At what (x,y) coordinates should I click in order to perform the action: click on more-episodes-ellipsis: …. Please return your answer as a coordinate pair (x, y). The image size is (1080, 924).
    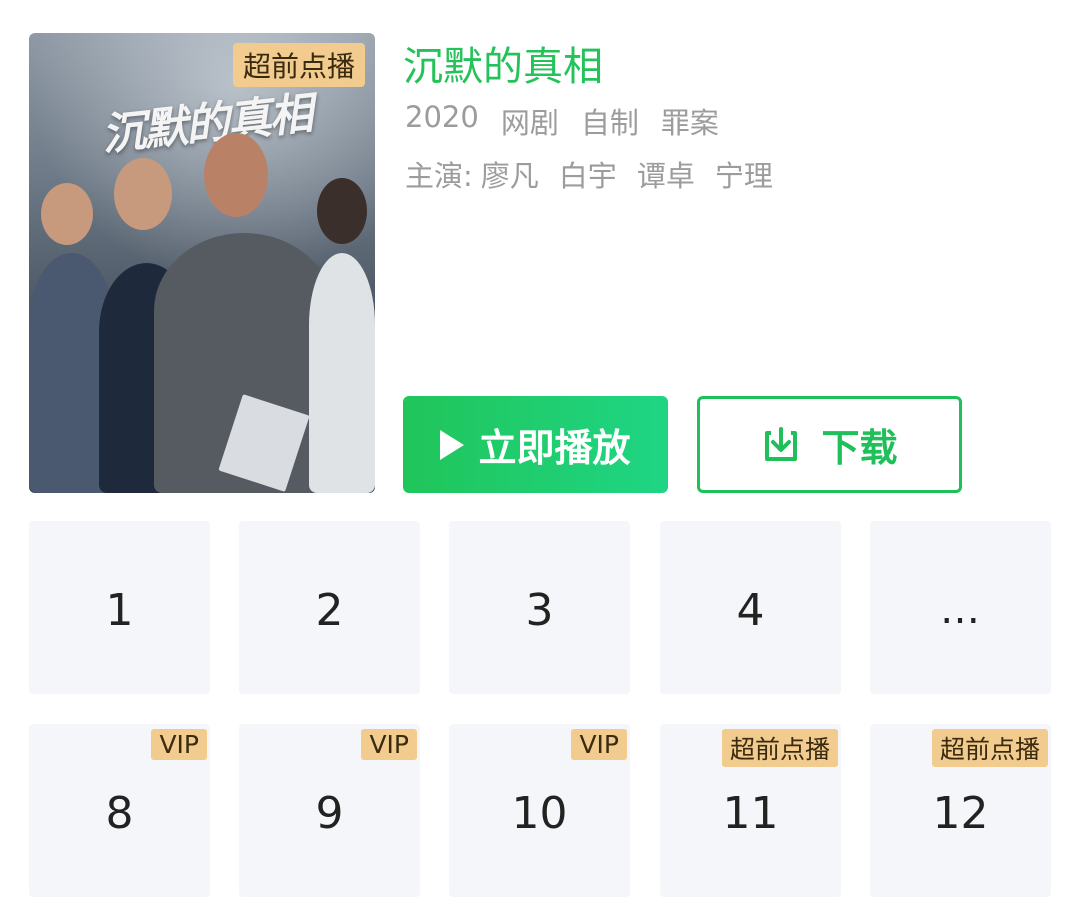
    Looking at the image, I should click on (960, 609).